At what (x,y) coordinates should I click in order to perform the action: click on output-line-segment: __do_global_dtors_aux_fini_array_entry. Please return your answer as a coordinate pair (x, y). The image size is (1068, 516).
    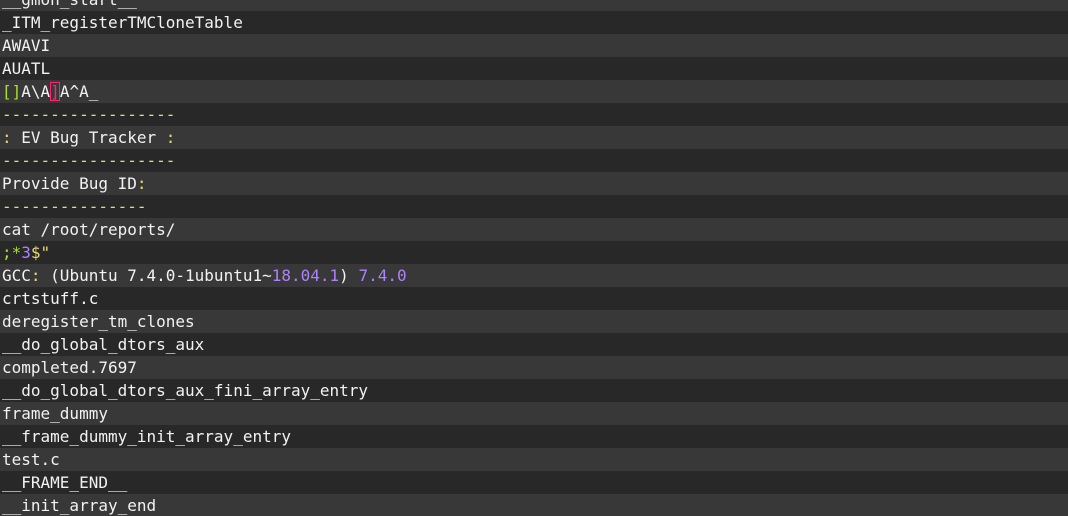
    Looking at the image, I should click on (185, 390).